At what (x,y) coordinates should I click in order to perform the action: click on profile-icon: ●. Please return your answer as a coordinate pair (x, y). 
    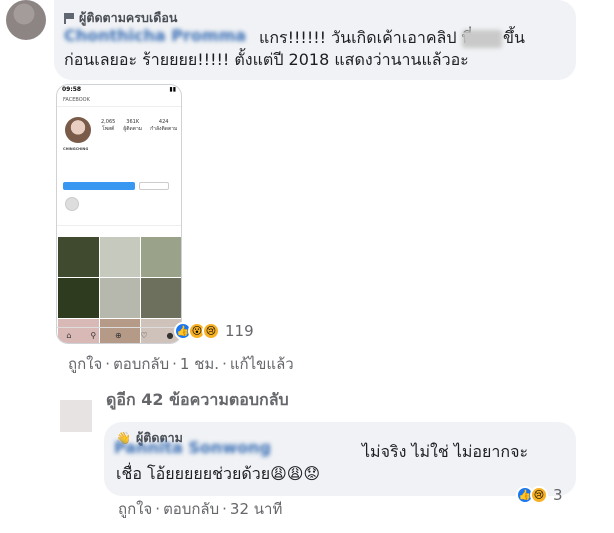
    Looking at the image, I should click on (170, 335).